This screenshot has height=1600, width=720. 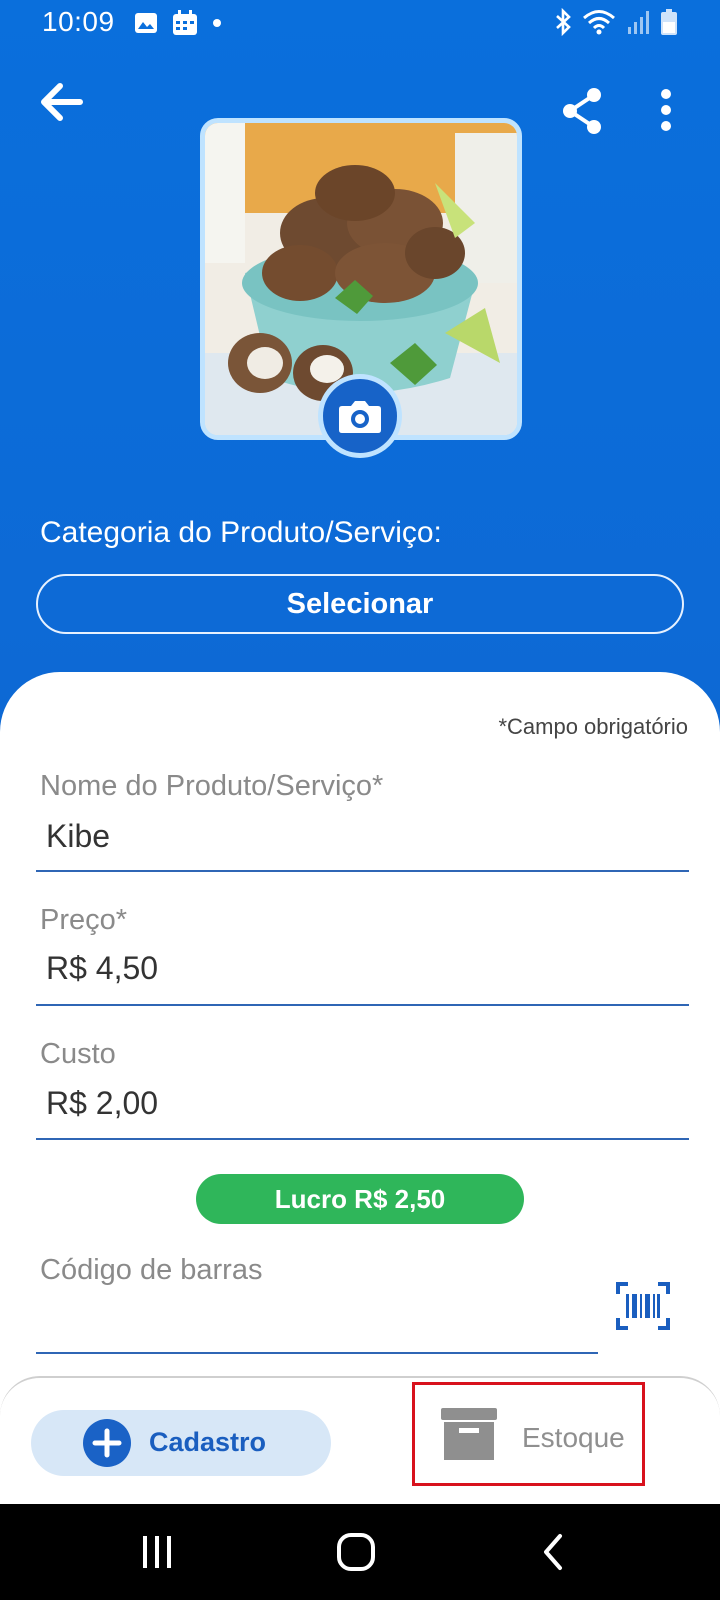 I want to click on home-icon, so click(x=356, y=1552).